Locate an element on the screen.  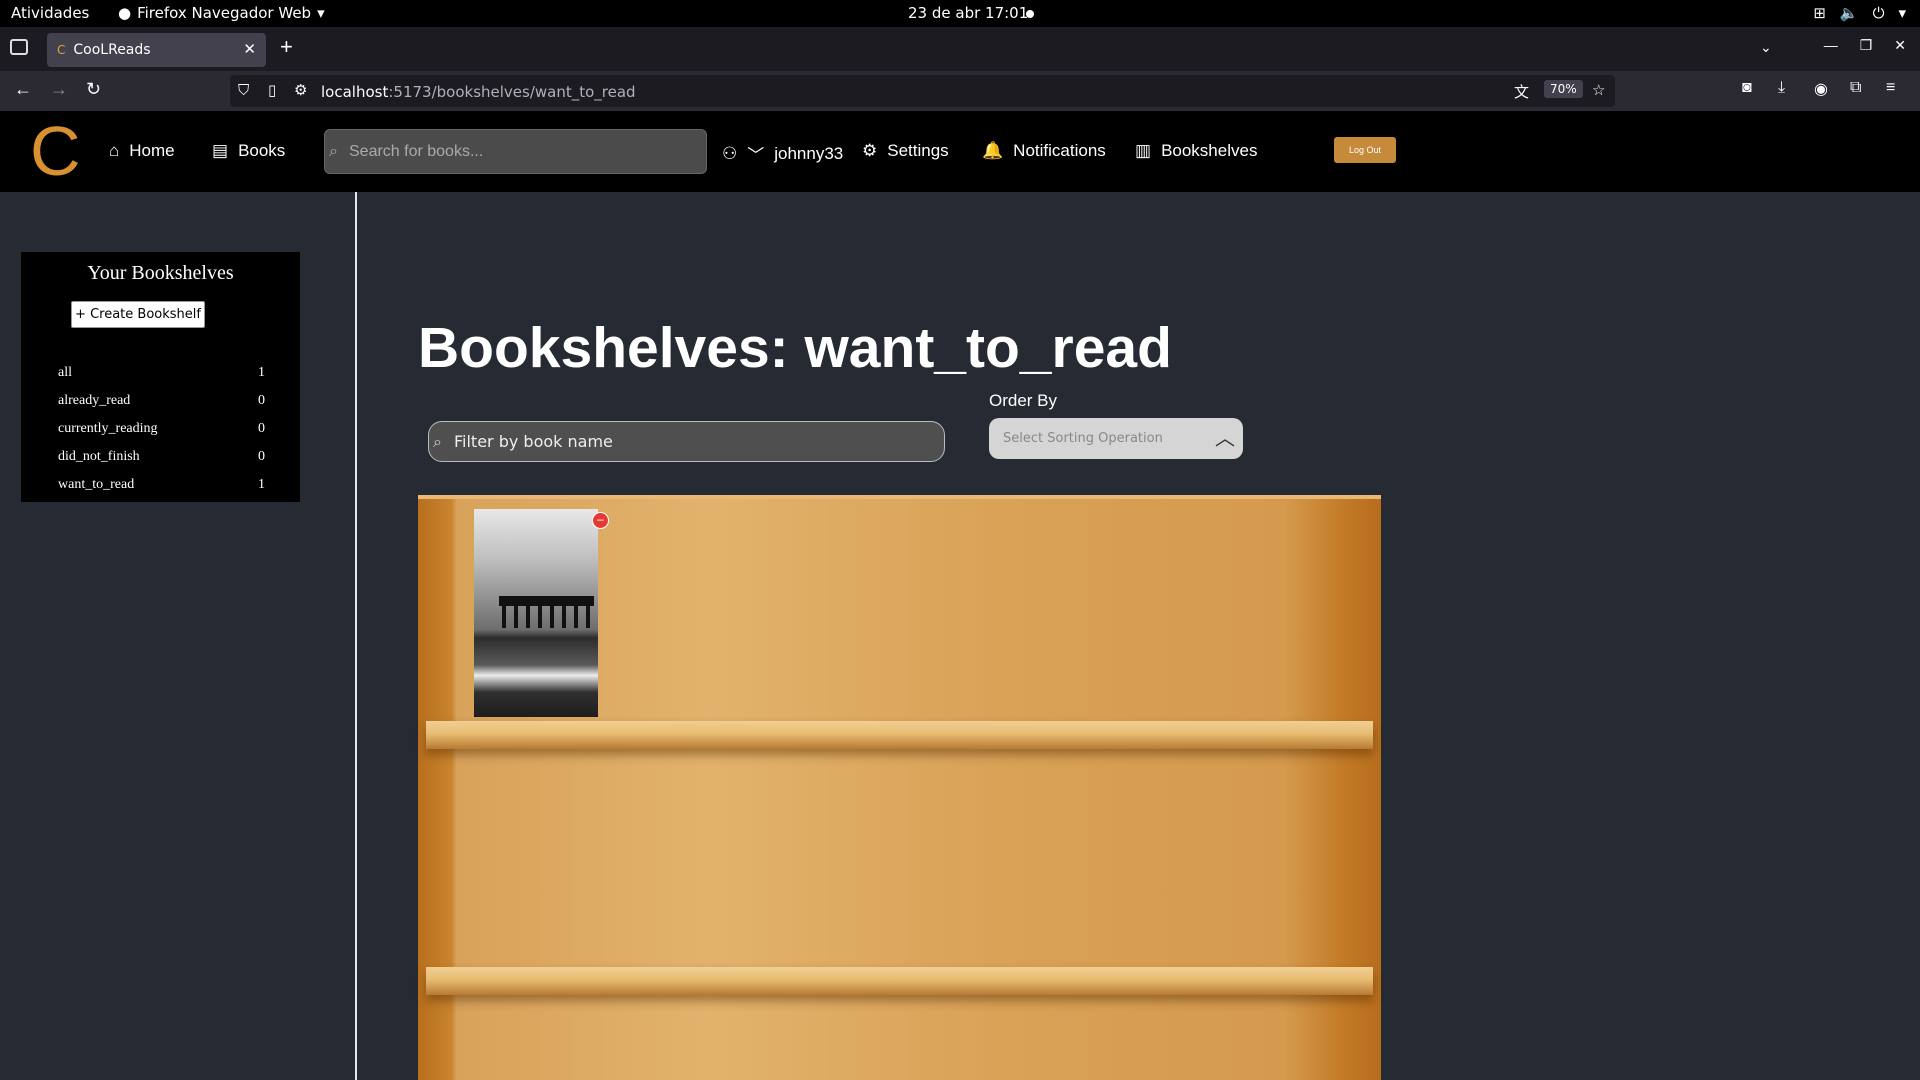
page-title: Bookshelves: want_to_read is located at coordinates (795, 348).